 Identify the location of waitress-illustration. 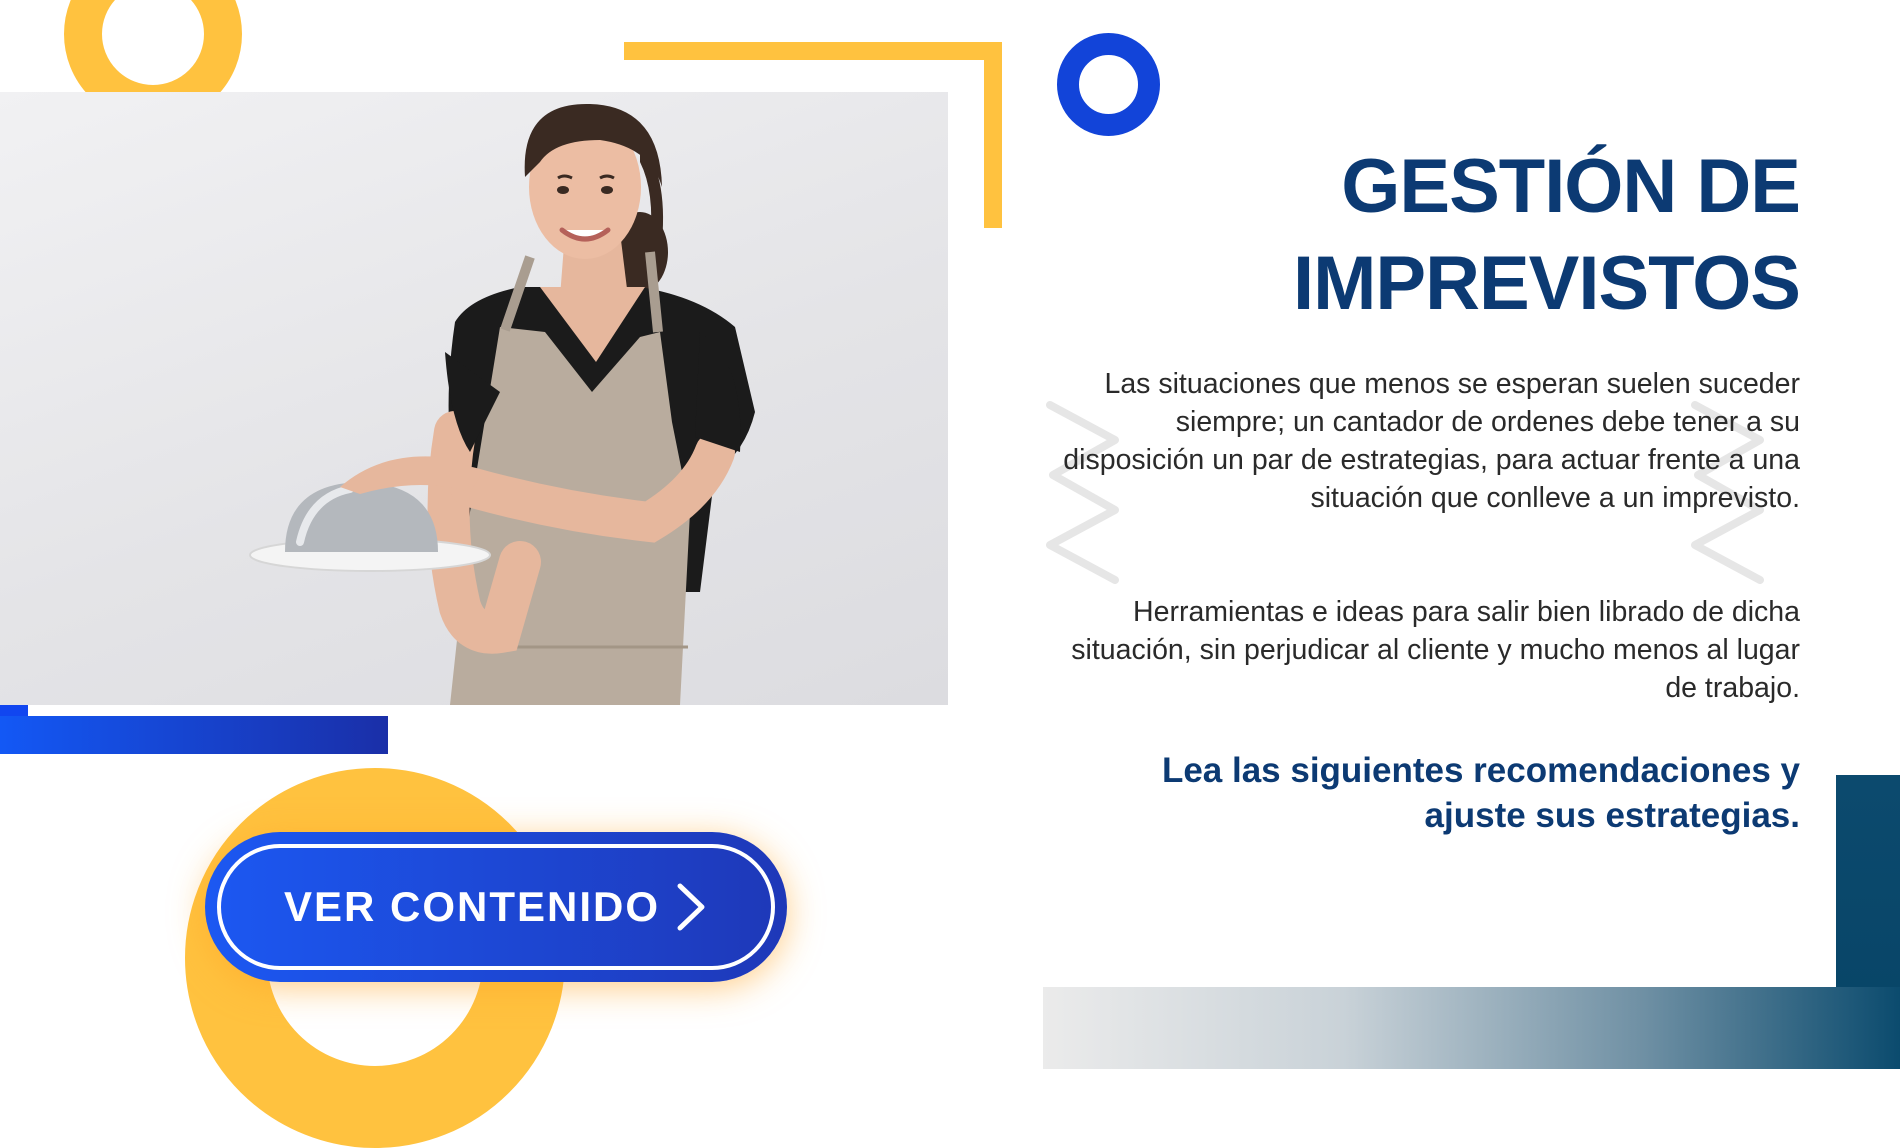
(502, 404).